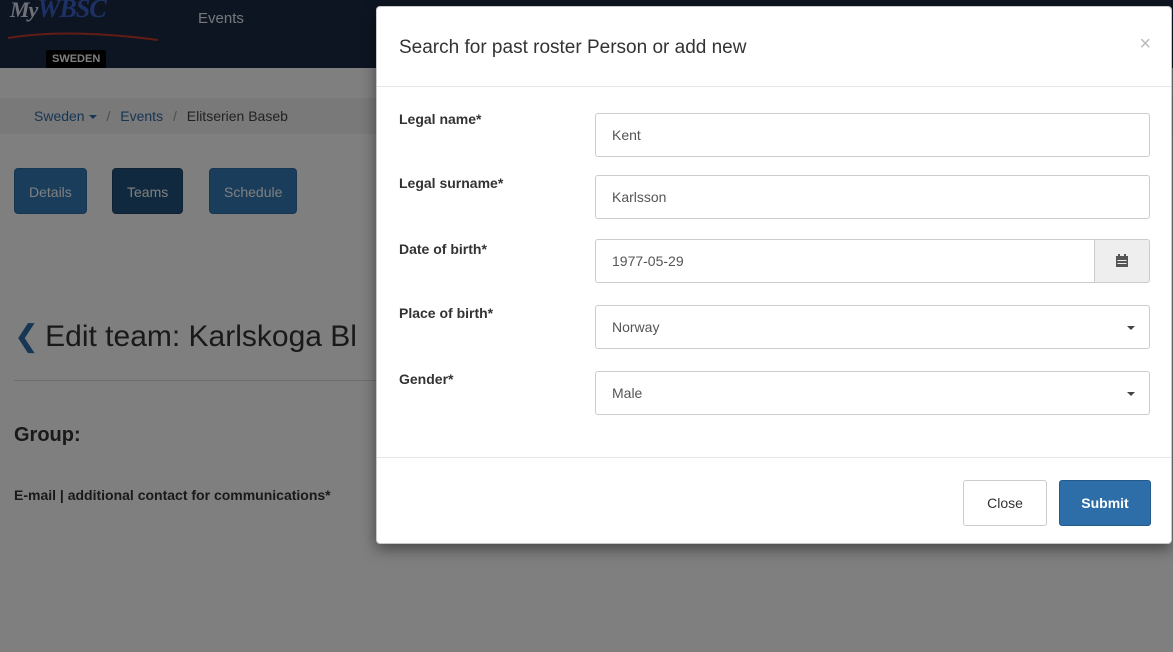 This screenshot has width=1173, height=652. I want to click on place-of-birth-row: Place of birth* Norway, so click(774, 330).